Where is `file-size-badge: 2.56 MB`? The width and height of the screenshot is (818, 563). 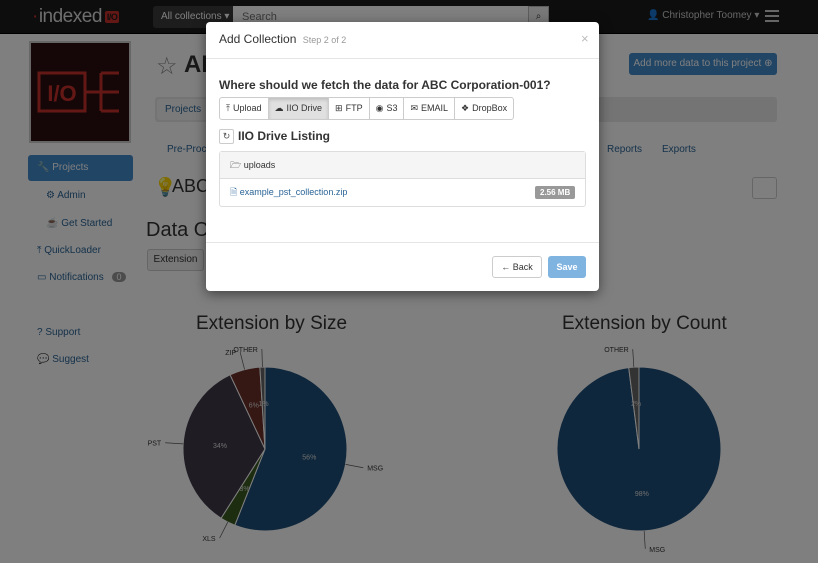 file-size-badge: 2.56 MB is located at coordinates (555, 192).